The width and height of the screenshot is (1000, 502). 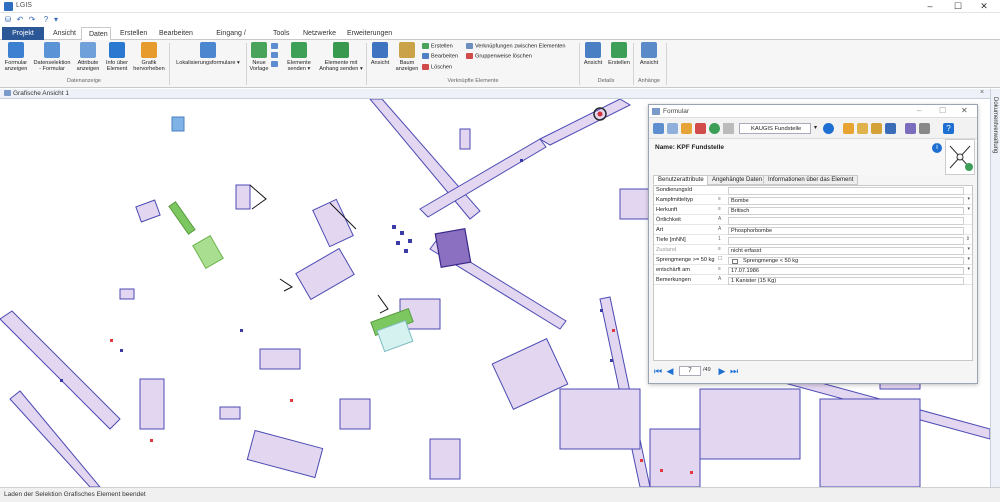 What do you see at coordinates (8, 19) in the screenshot?
I see `save-icon: ⛁` at bounding box center [8, 19].